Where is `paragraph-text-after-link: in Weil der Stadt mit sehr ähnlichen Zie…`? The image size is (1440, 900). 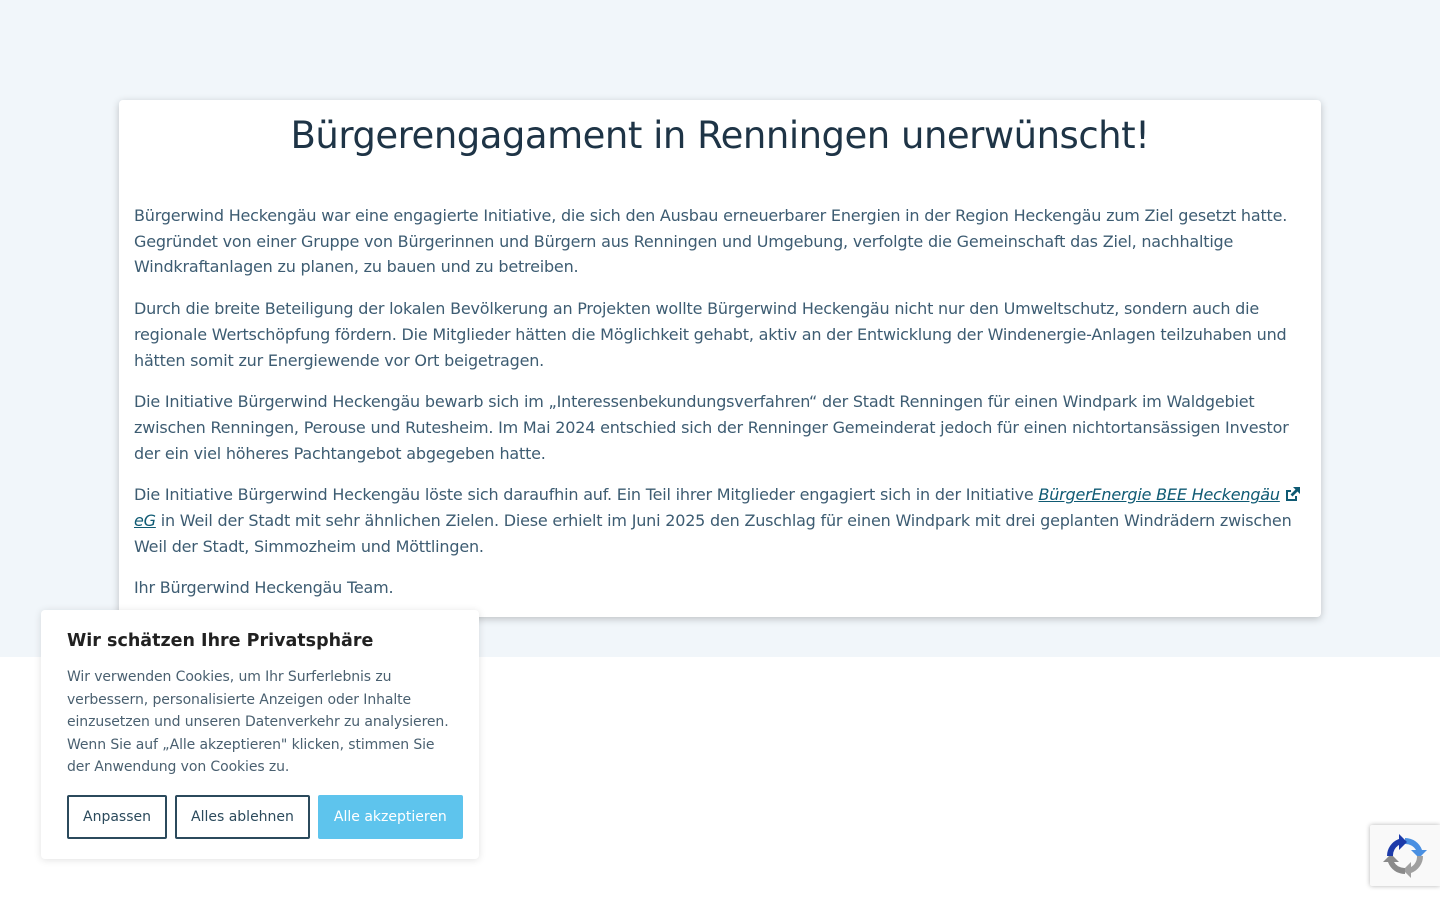 paragraph-text-after-link: in Weil der Stadt mit sehr ähnlichen Zie… is located at coordinates (713, 533).